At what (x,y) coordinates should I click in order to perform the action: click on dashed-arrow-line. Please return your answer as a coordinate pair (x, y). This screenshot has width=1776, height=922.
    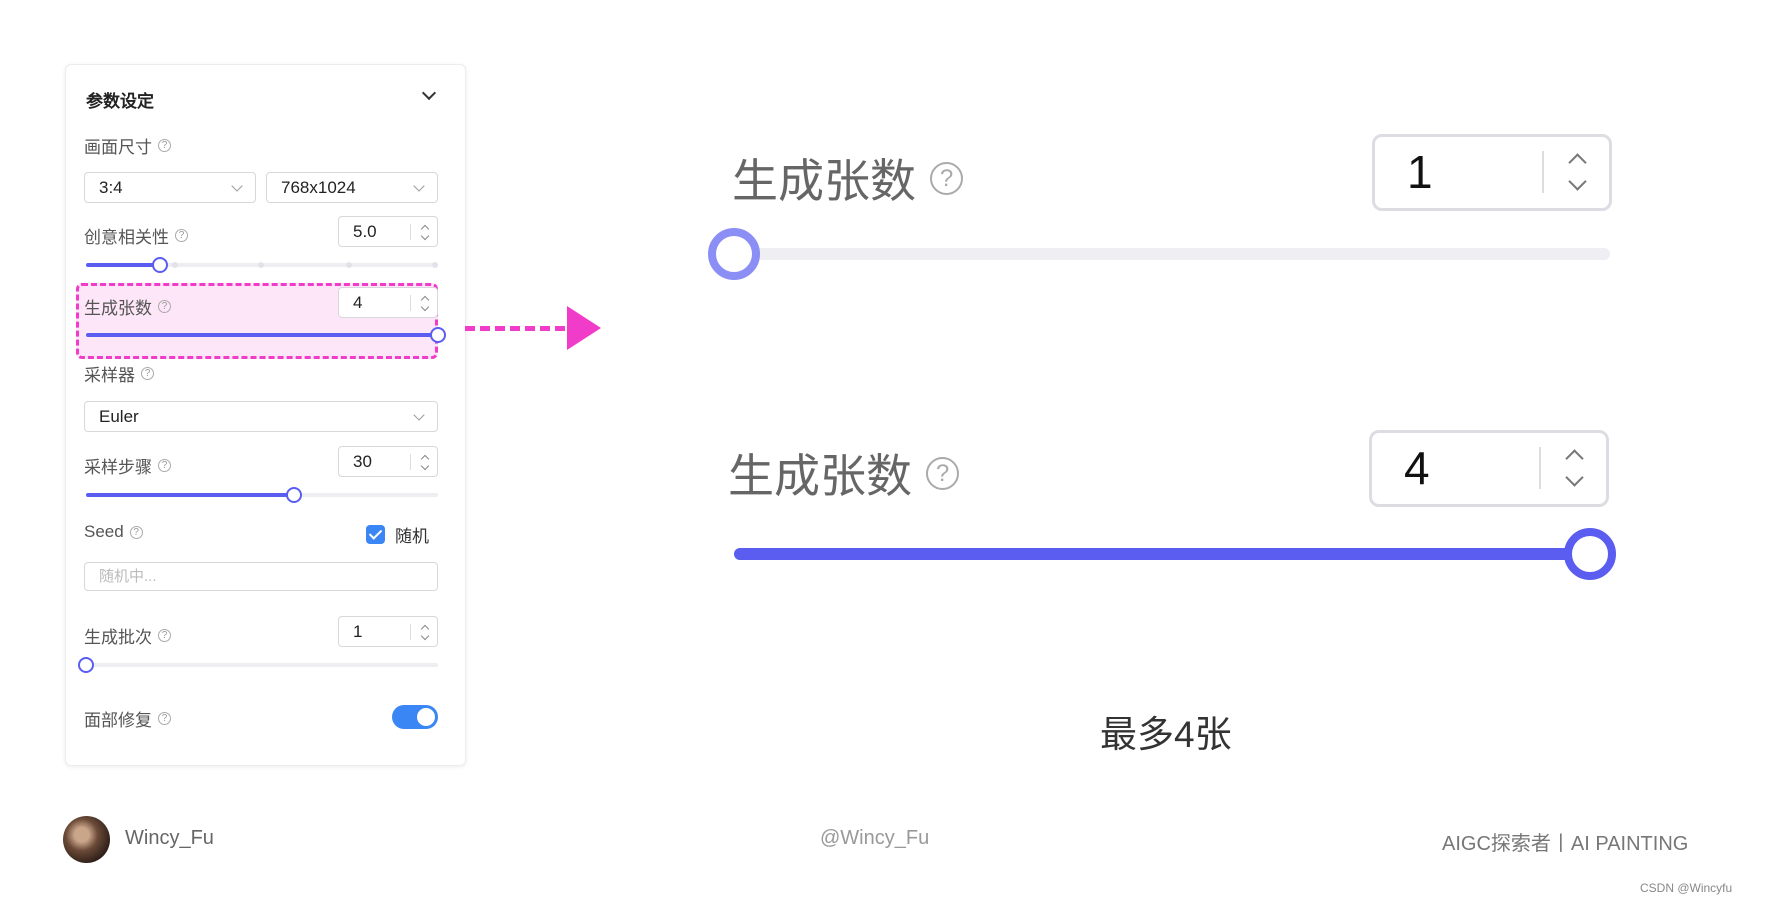
    Looking at the image, I should click on (515, 328).